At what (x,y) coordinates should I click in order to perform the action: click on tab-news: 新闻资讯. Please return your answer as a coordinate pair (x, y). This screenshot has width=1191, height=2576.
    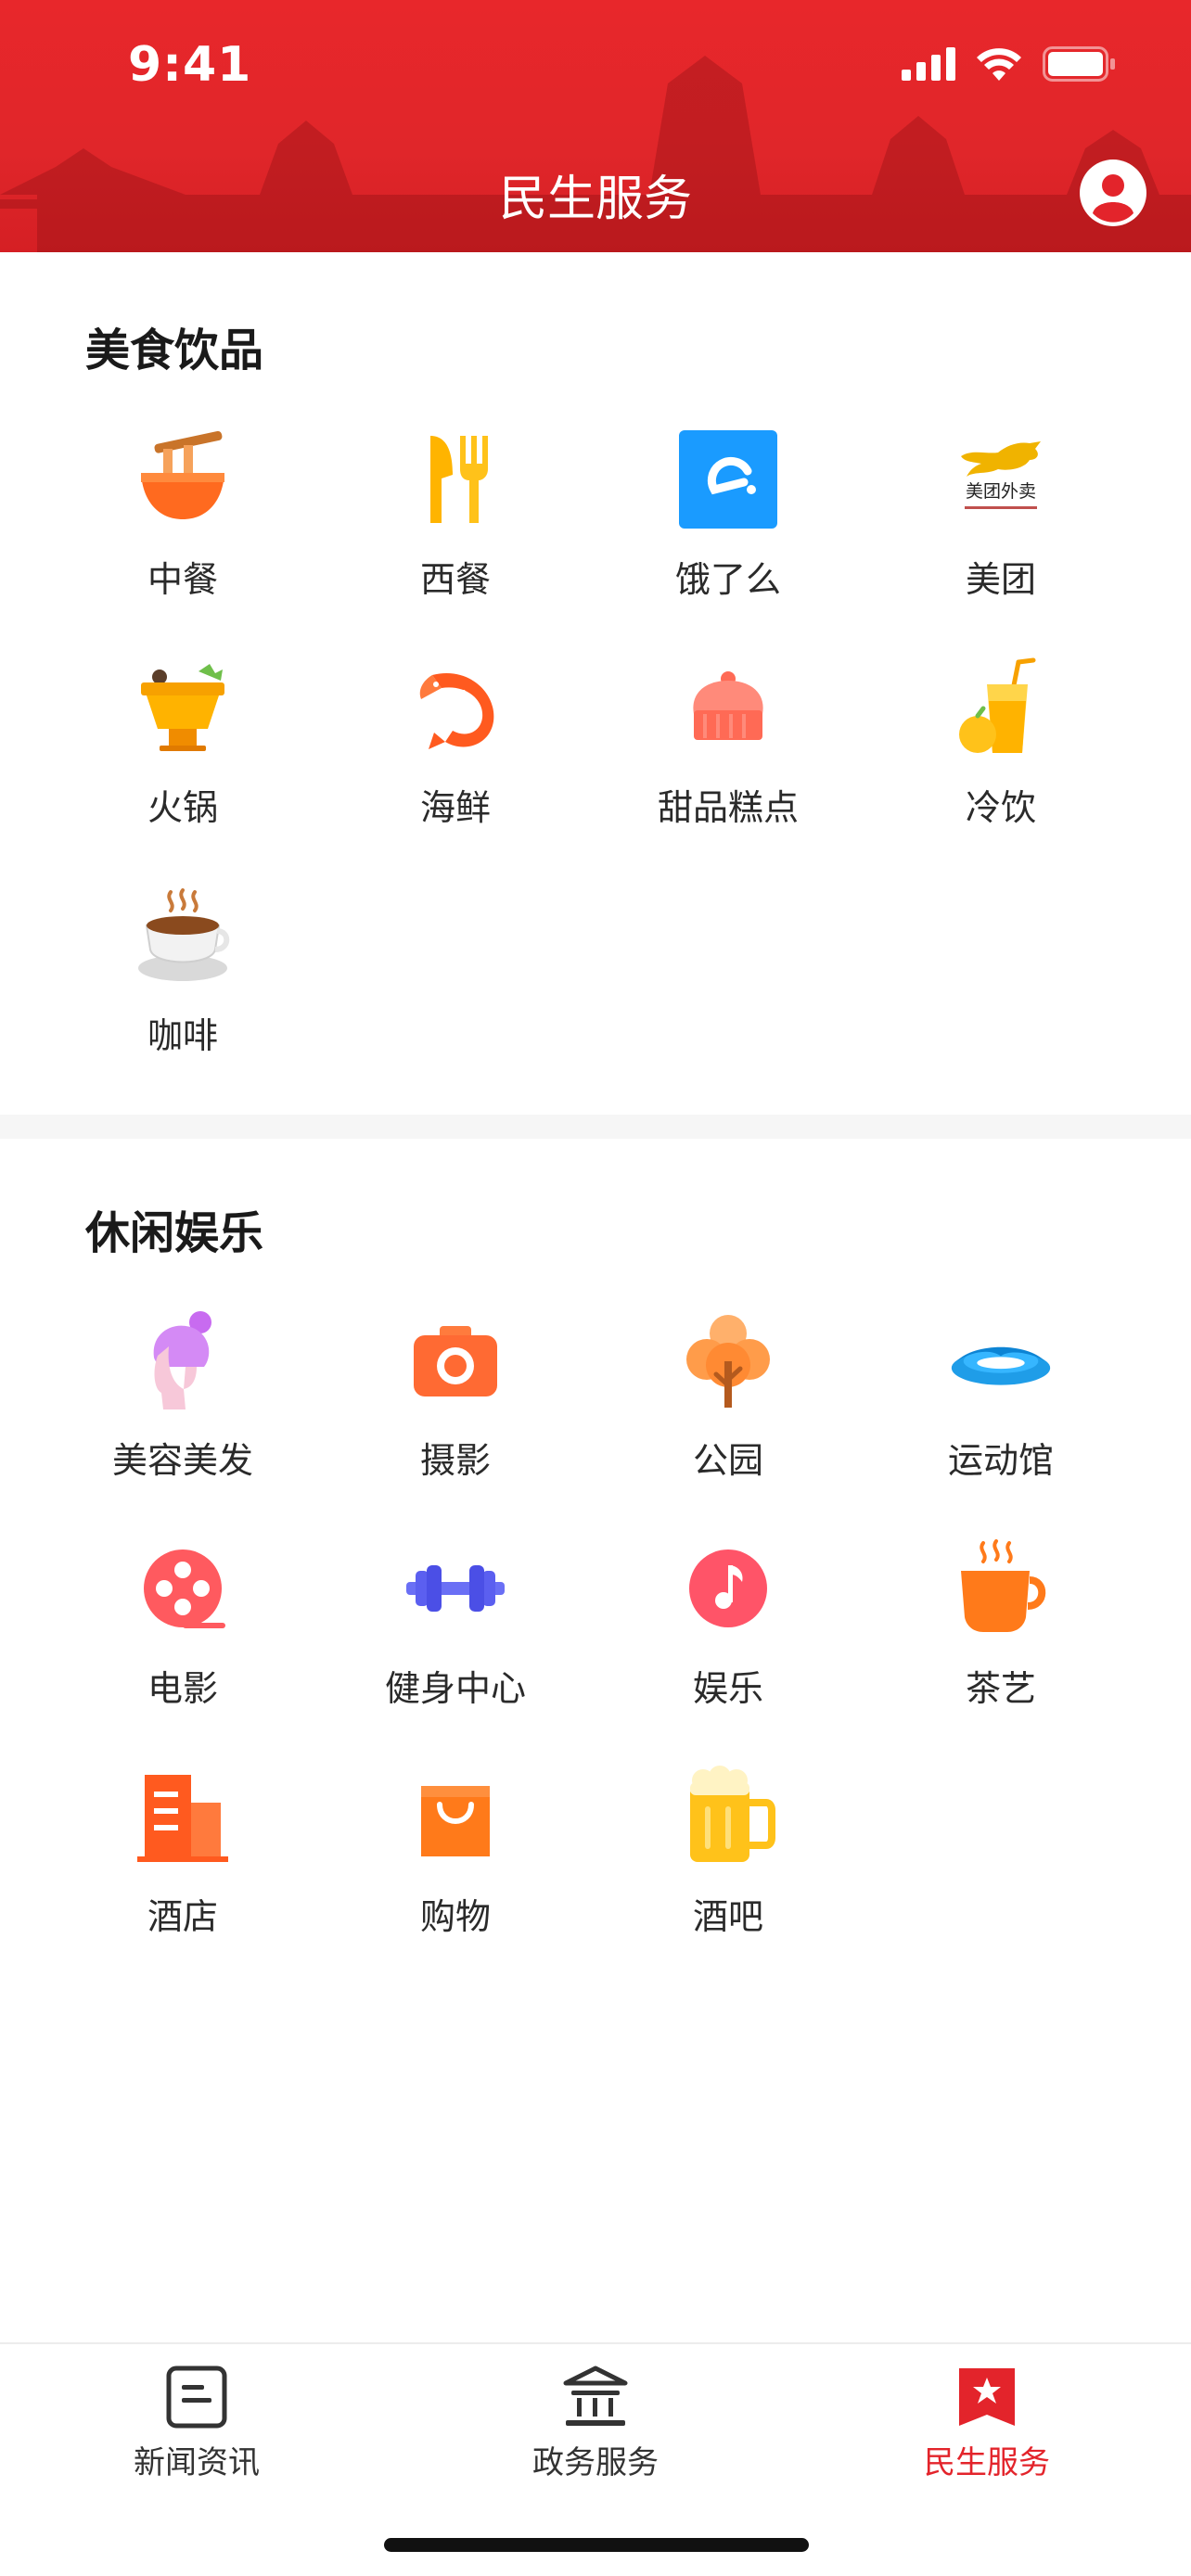
    Looking at the image, I should click on (197, 2423).